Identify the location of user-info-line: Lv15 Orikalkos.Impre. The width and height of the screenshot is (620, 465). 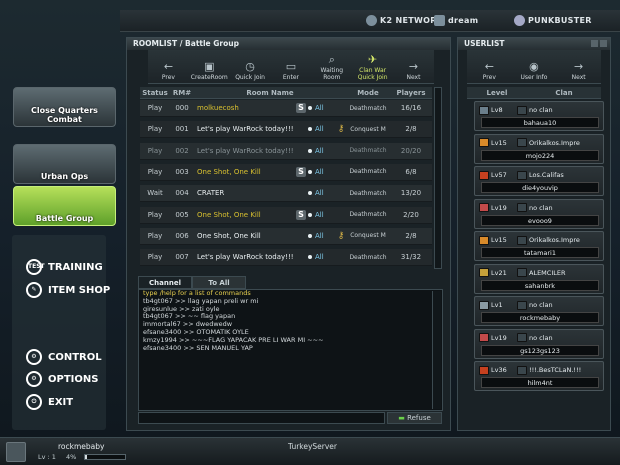
(539, 240).